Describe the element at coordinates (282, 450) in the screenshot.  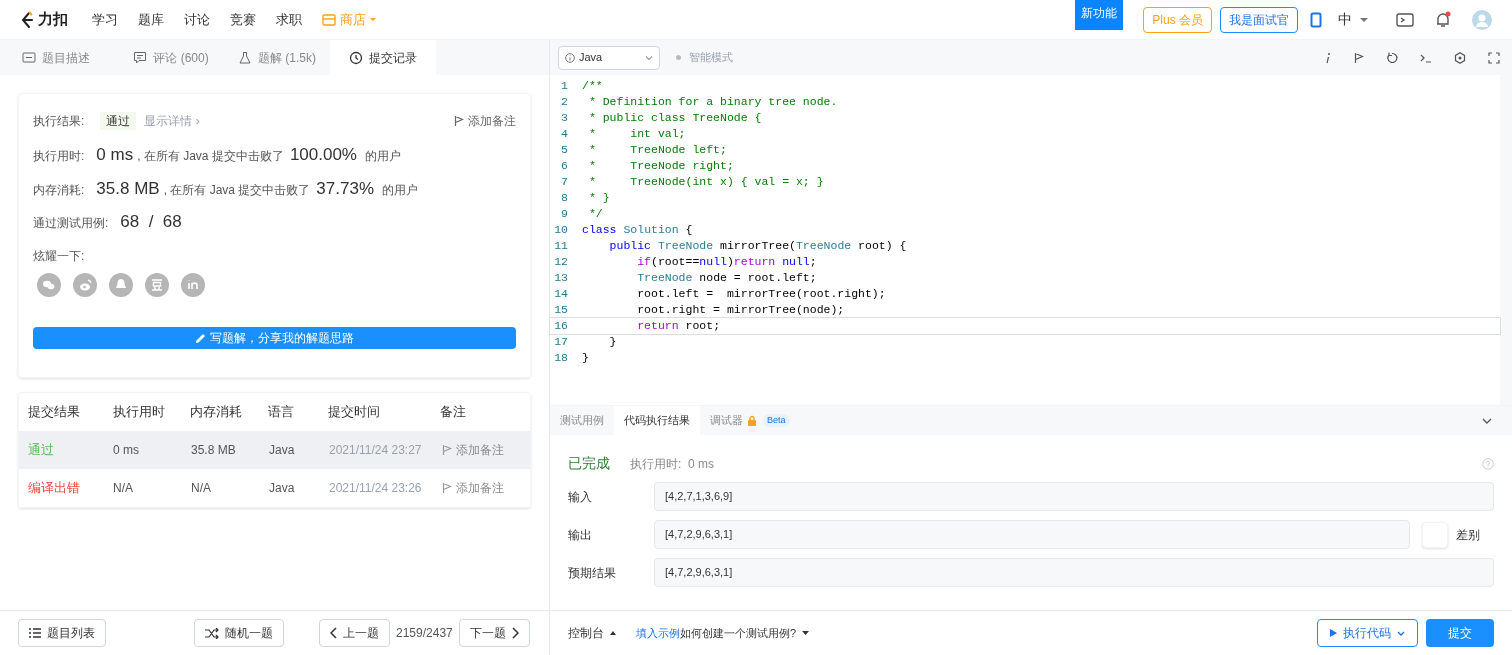
I see `table-cell-text: Java` at that location.